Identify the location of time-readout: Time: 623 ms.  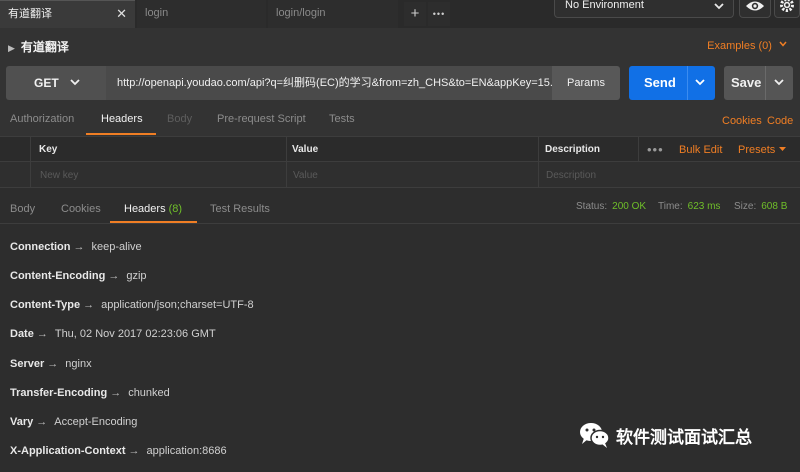
(689, 206).